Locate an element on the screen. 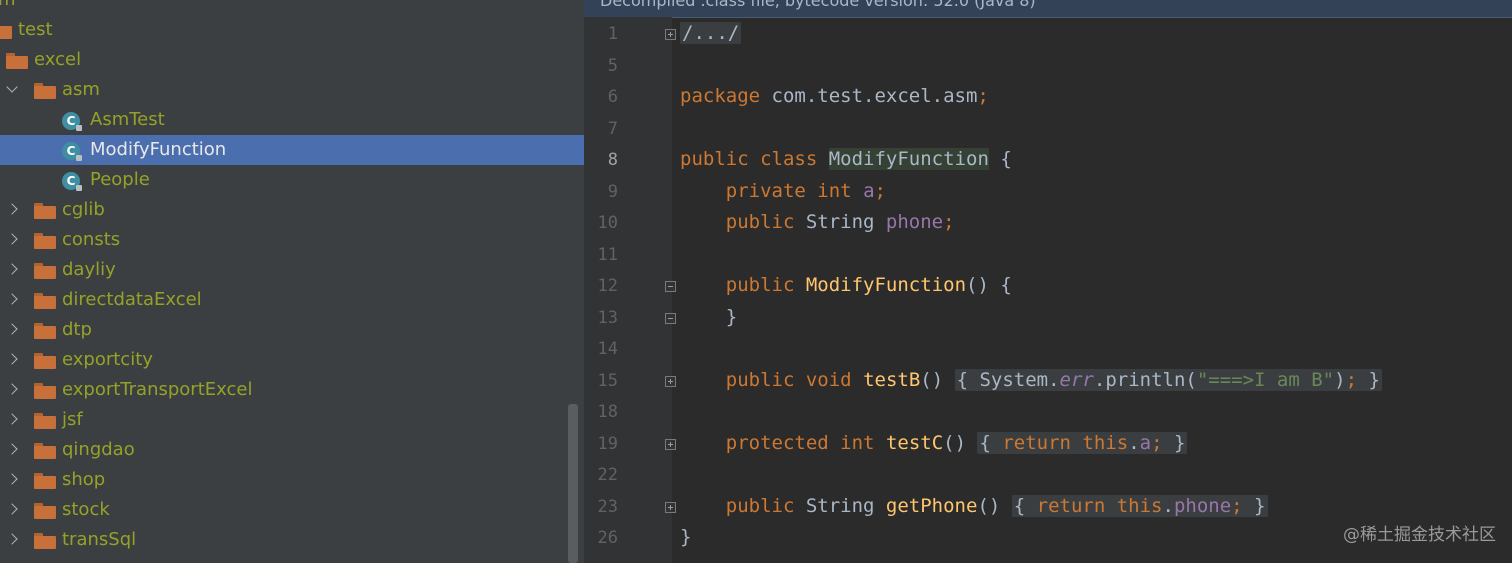  line-number: 8 is located at coordinates (612, 160).